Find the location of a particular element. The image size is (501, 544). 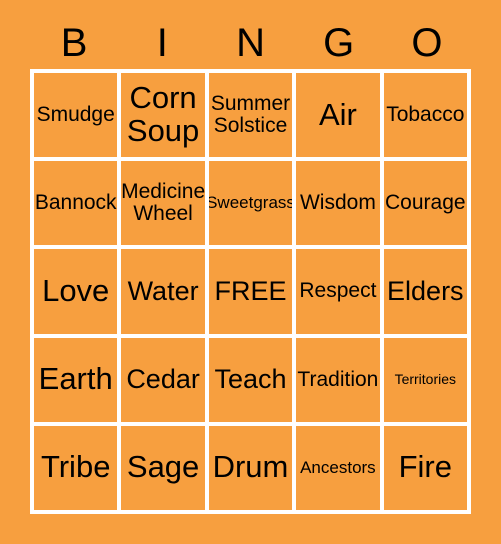

bingo-cell: Smudge is located at coordinates (76, 115).